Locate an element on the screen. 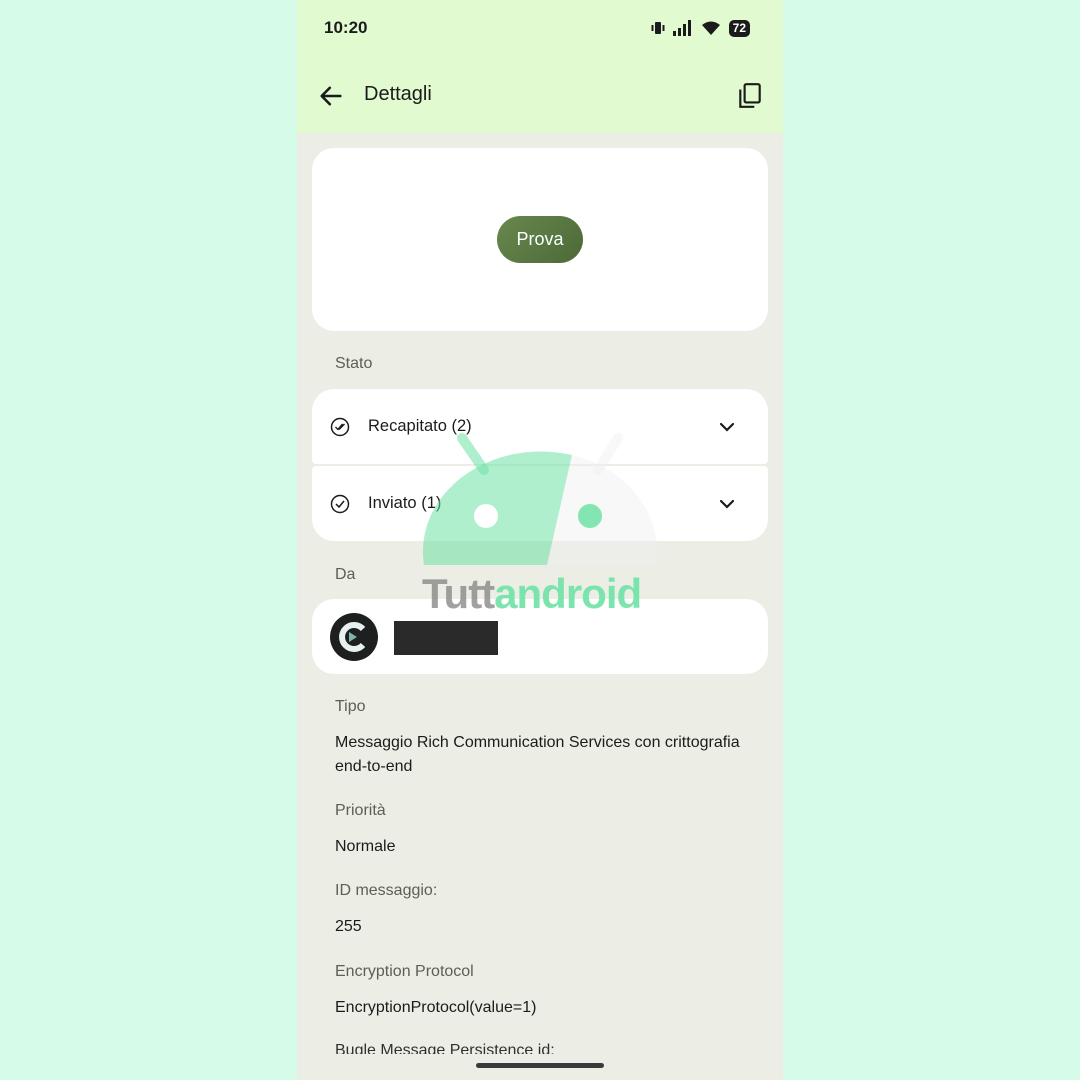  page-title: Dettagli is located at coordinates (398, 94).